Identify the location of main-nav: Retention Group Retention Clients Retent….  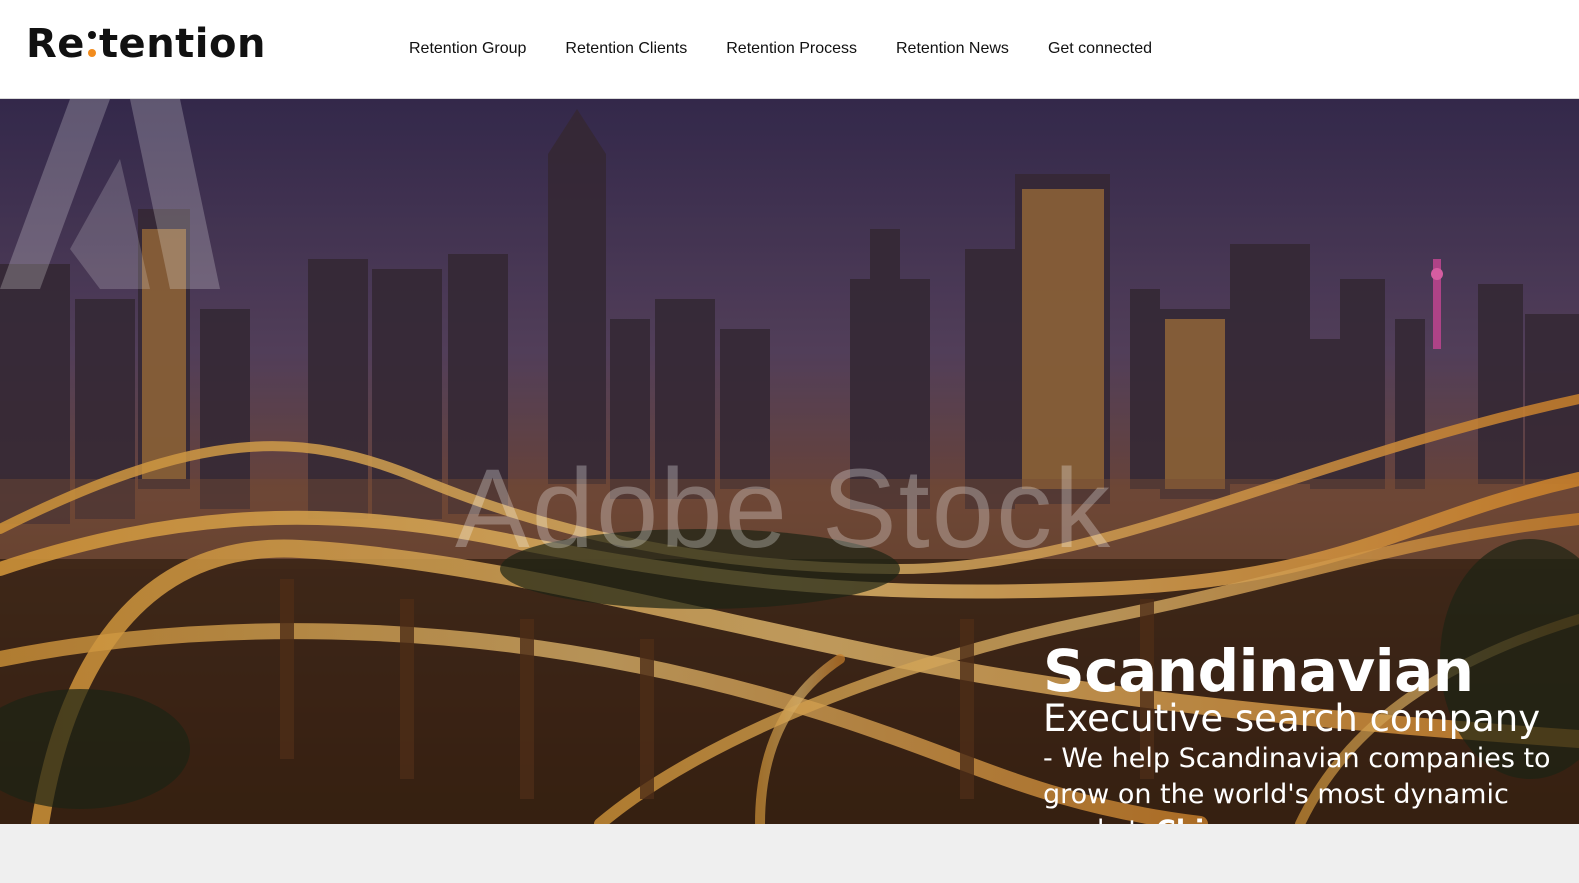
(800, 49).